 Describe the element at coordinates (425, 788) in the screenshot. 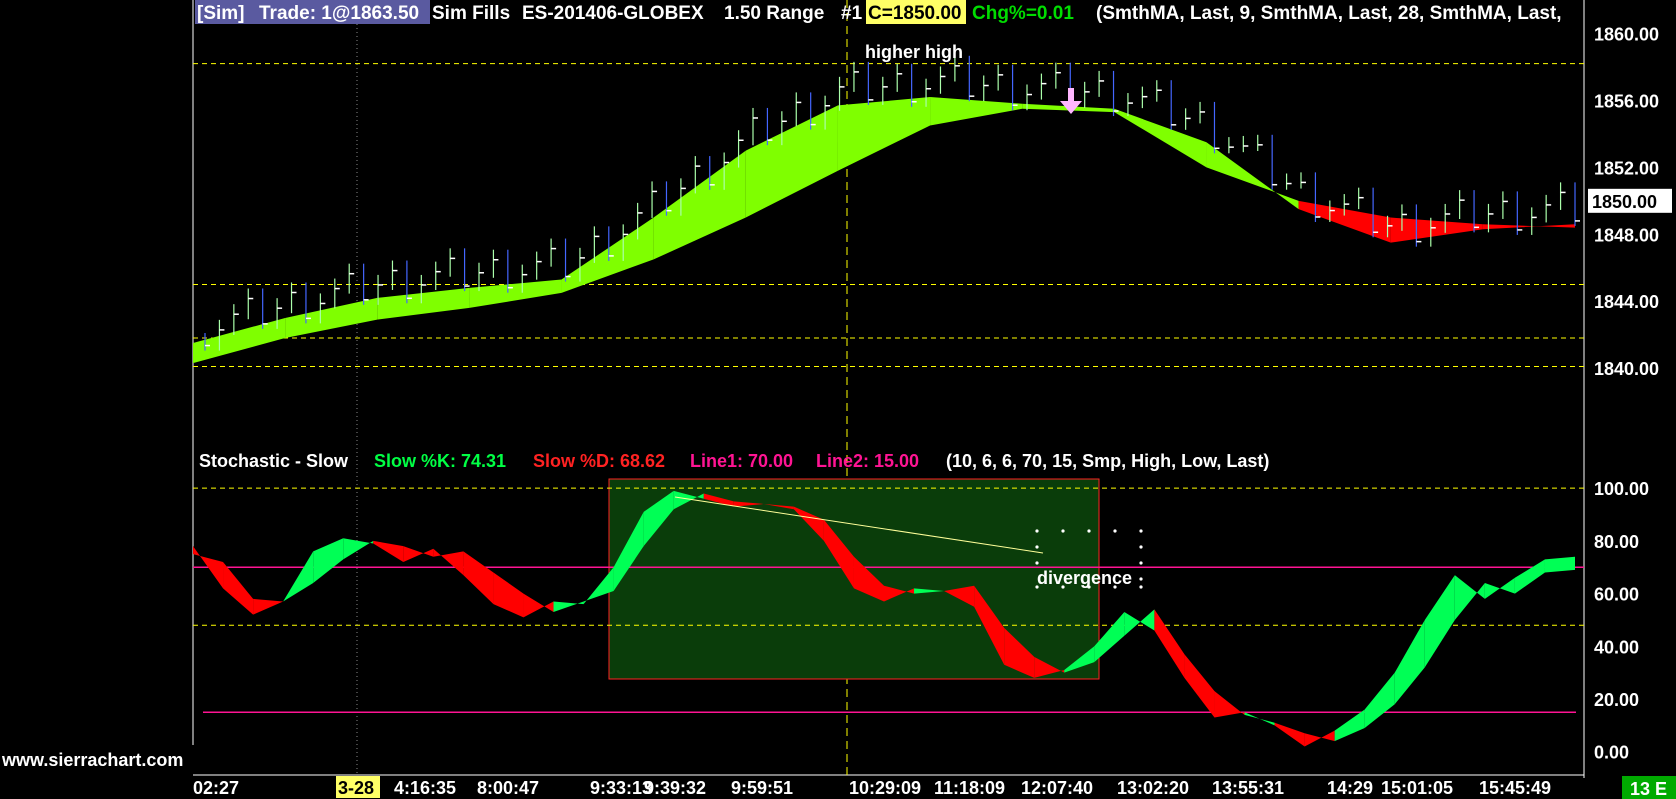

I see `time-tick-label-2: 4:16:35` at that location.